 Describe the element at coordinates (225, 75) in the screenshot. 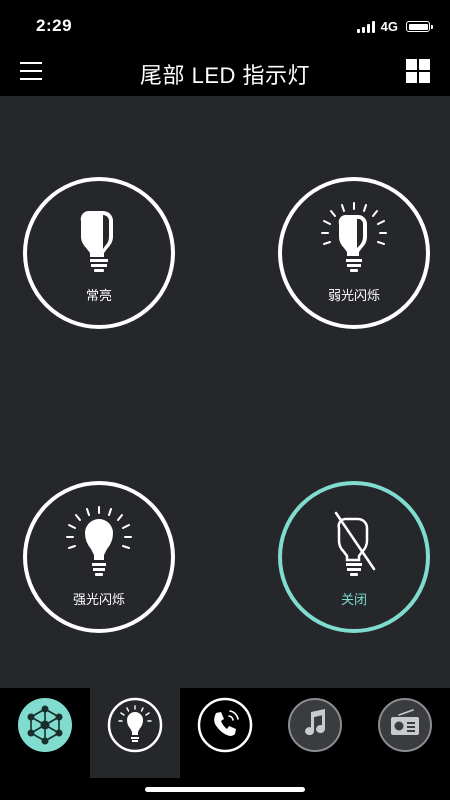

I see `page-title: 尾部 LED 指示灯` at that location.